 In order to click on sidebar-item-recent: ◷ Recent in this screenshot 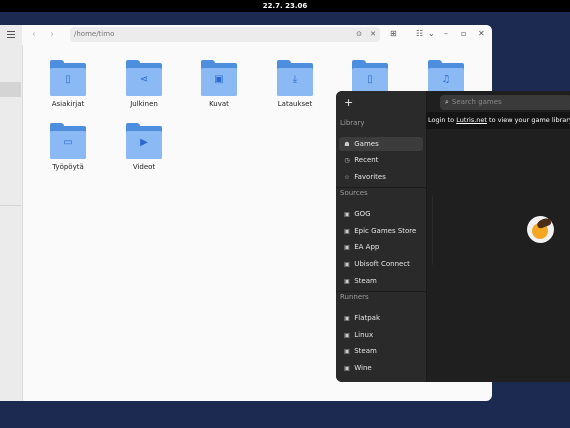, I will do `click(381, 160)`.